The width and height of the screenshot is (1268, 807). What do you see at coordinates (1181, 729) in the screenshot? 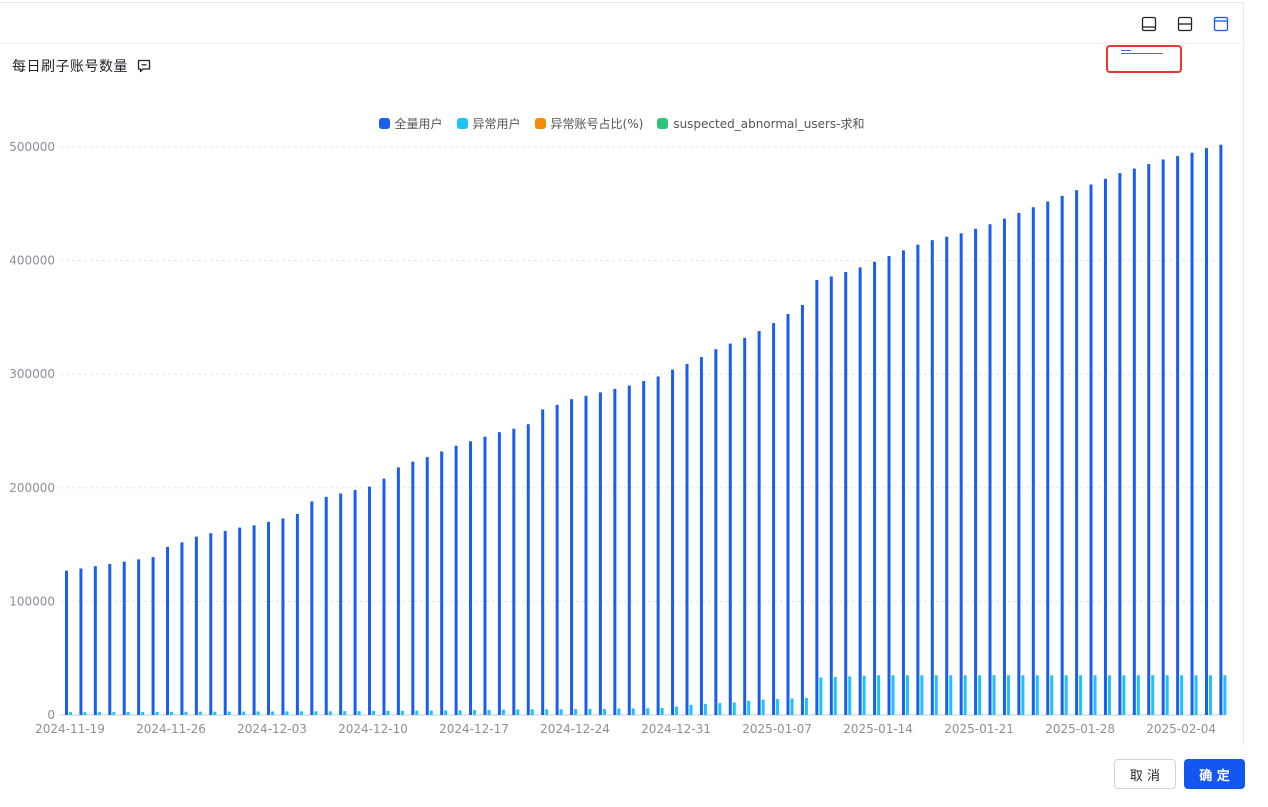
I see `x-tick-label: 2025-02-04` at bounding box center [1181, 729].